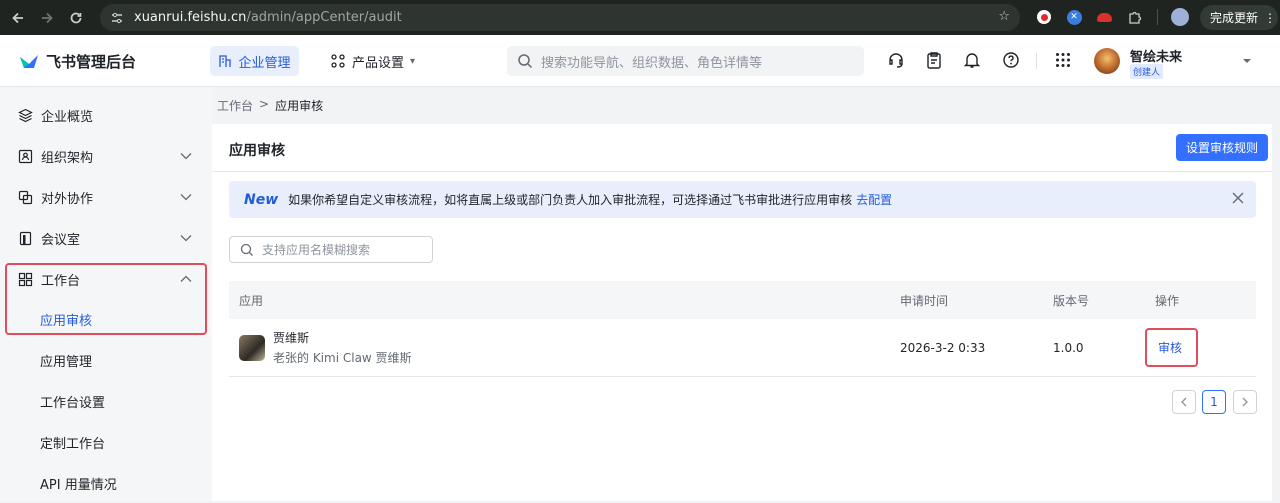  I want to click on toolbar-divider, so click(1157, 17).